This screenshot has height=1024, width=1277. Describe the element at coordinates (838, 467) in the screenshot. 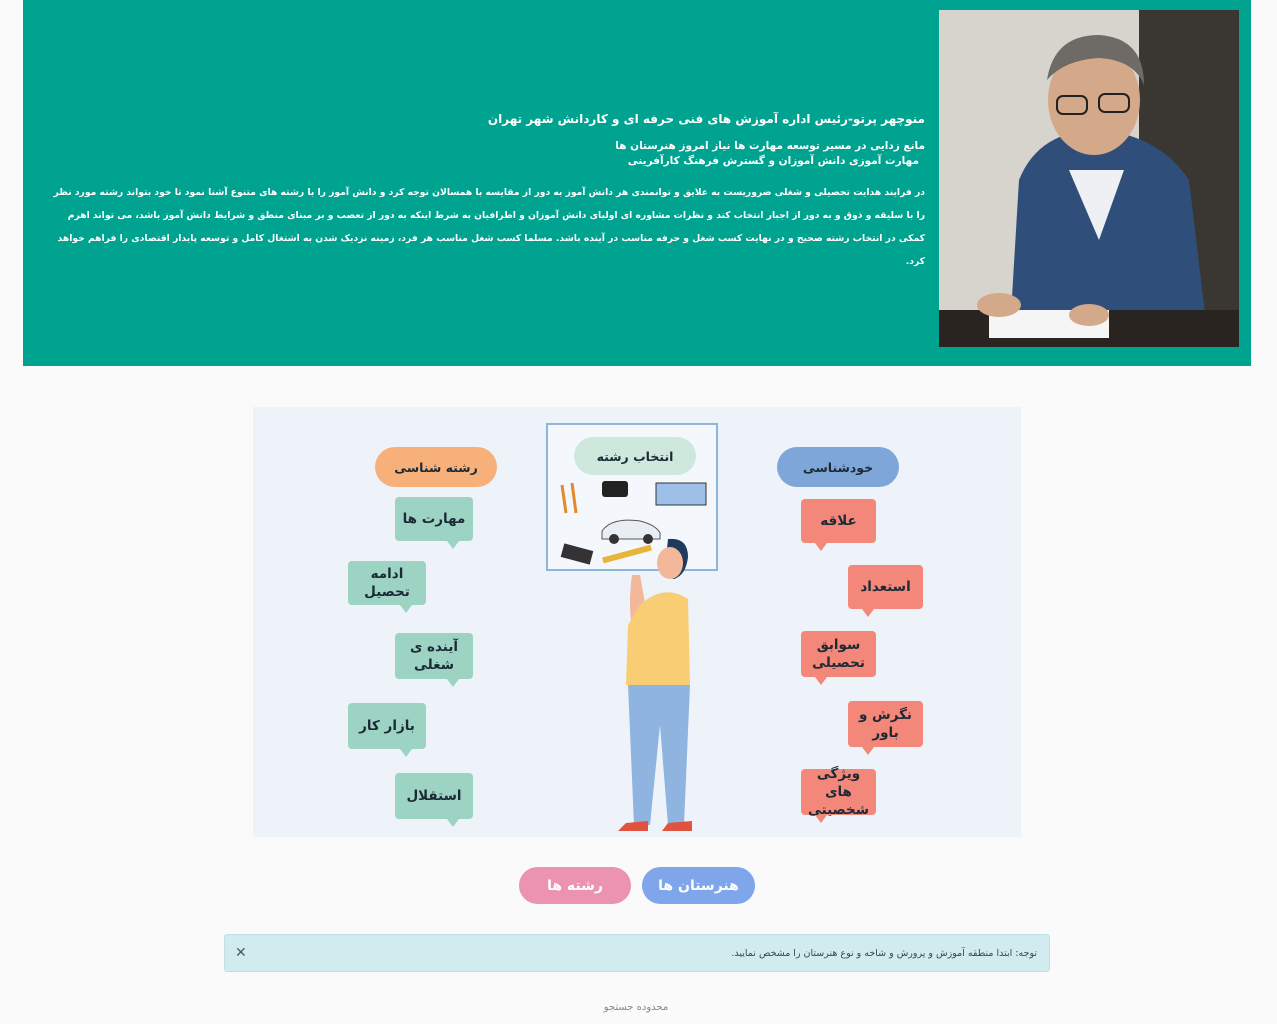

I see `self-knowledge-header: خودشناسی` at that location.